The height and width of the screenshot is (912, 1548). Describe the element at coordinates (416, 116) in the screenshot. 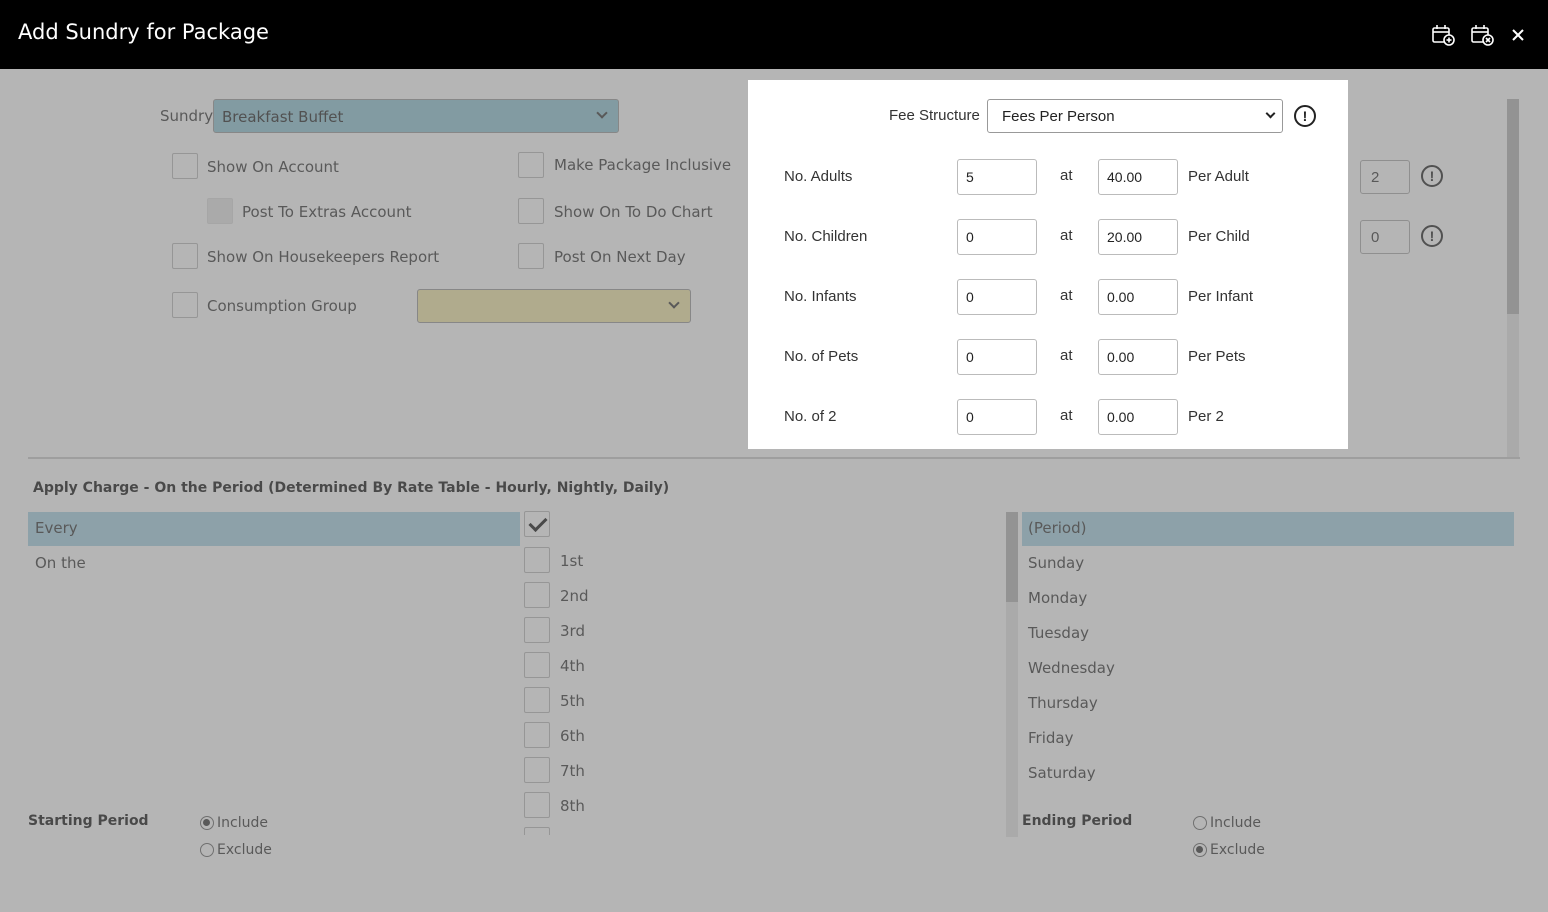

I see `sundry-select: Breakfast Buffet` at that location.